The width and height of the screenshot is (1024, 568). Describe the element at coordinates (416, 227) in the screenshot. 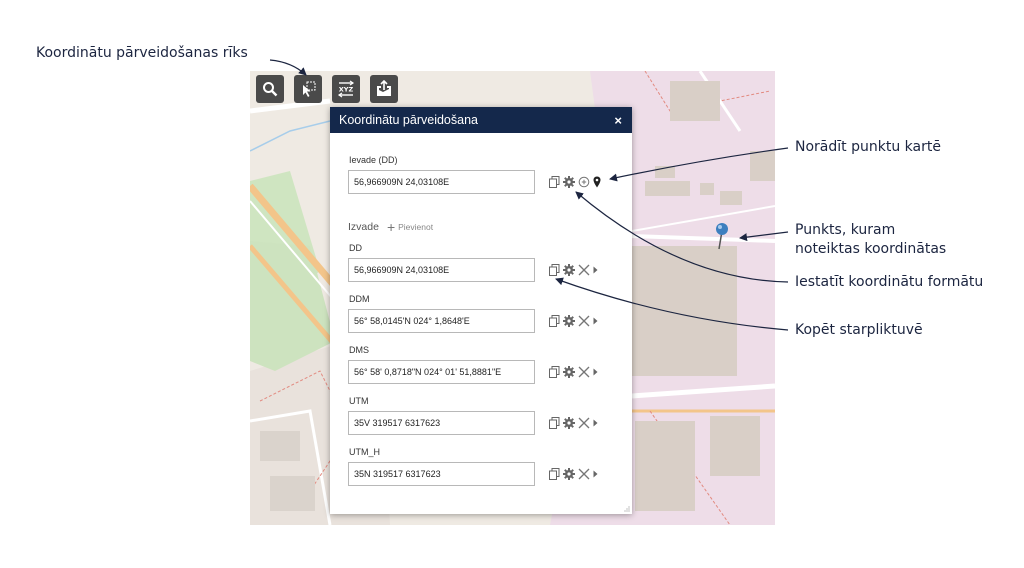

I see `add-output-label: Pievienot` at that location.